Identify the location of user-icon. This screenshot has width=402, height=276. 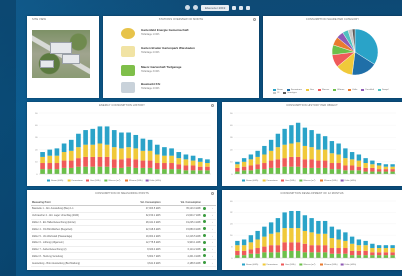
(187, 7).